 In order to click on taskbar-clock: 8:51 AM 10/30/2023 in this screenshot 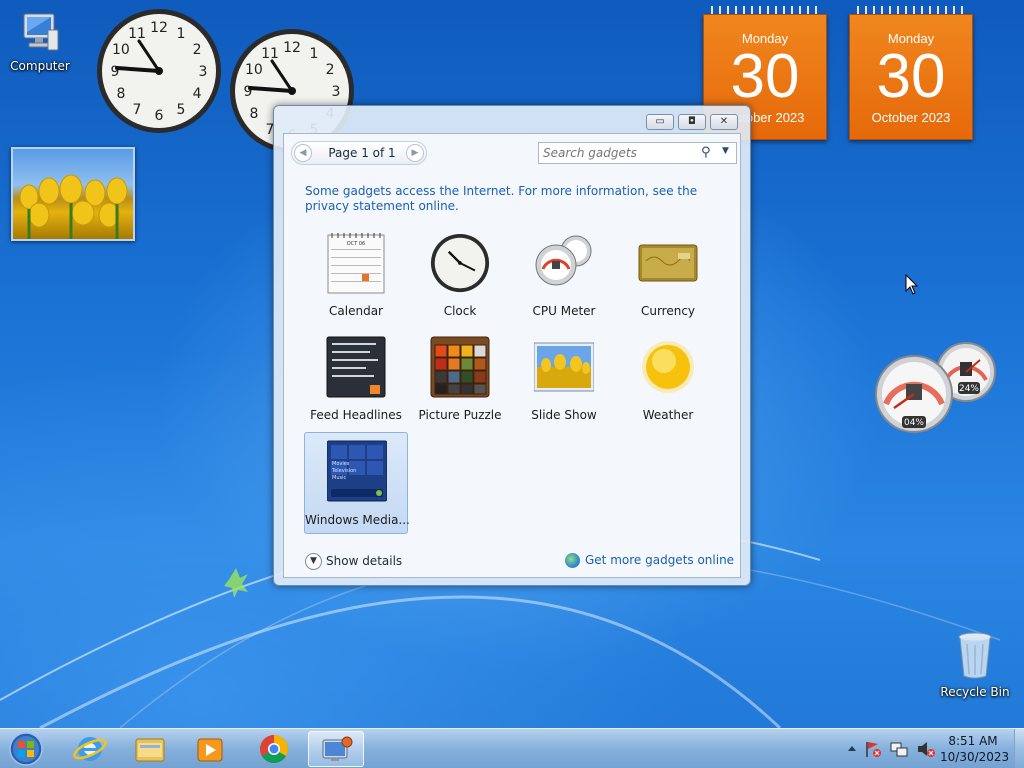, I will do `click(975, 749)`.